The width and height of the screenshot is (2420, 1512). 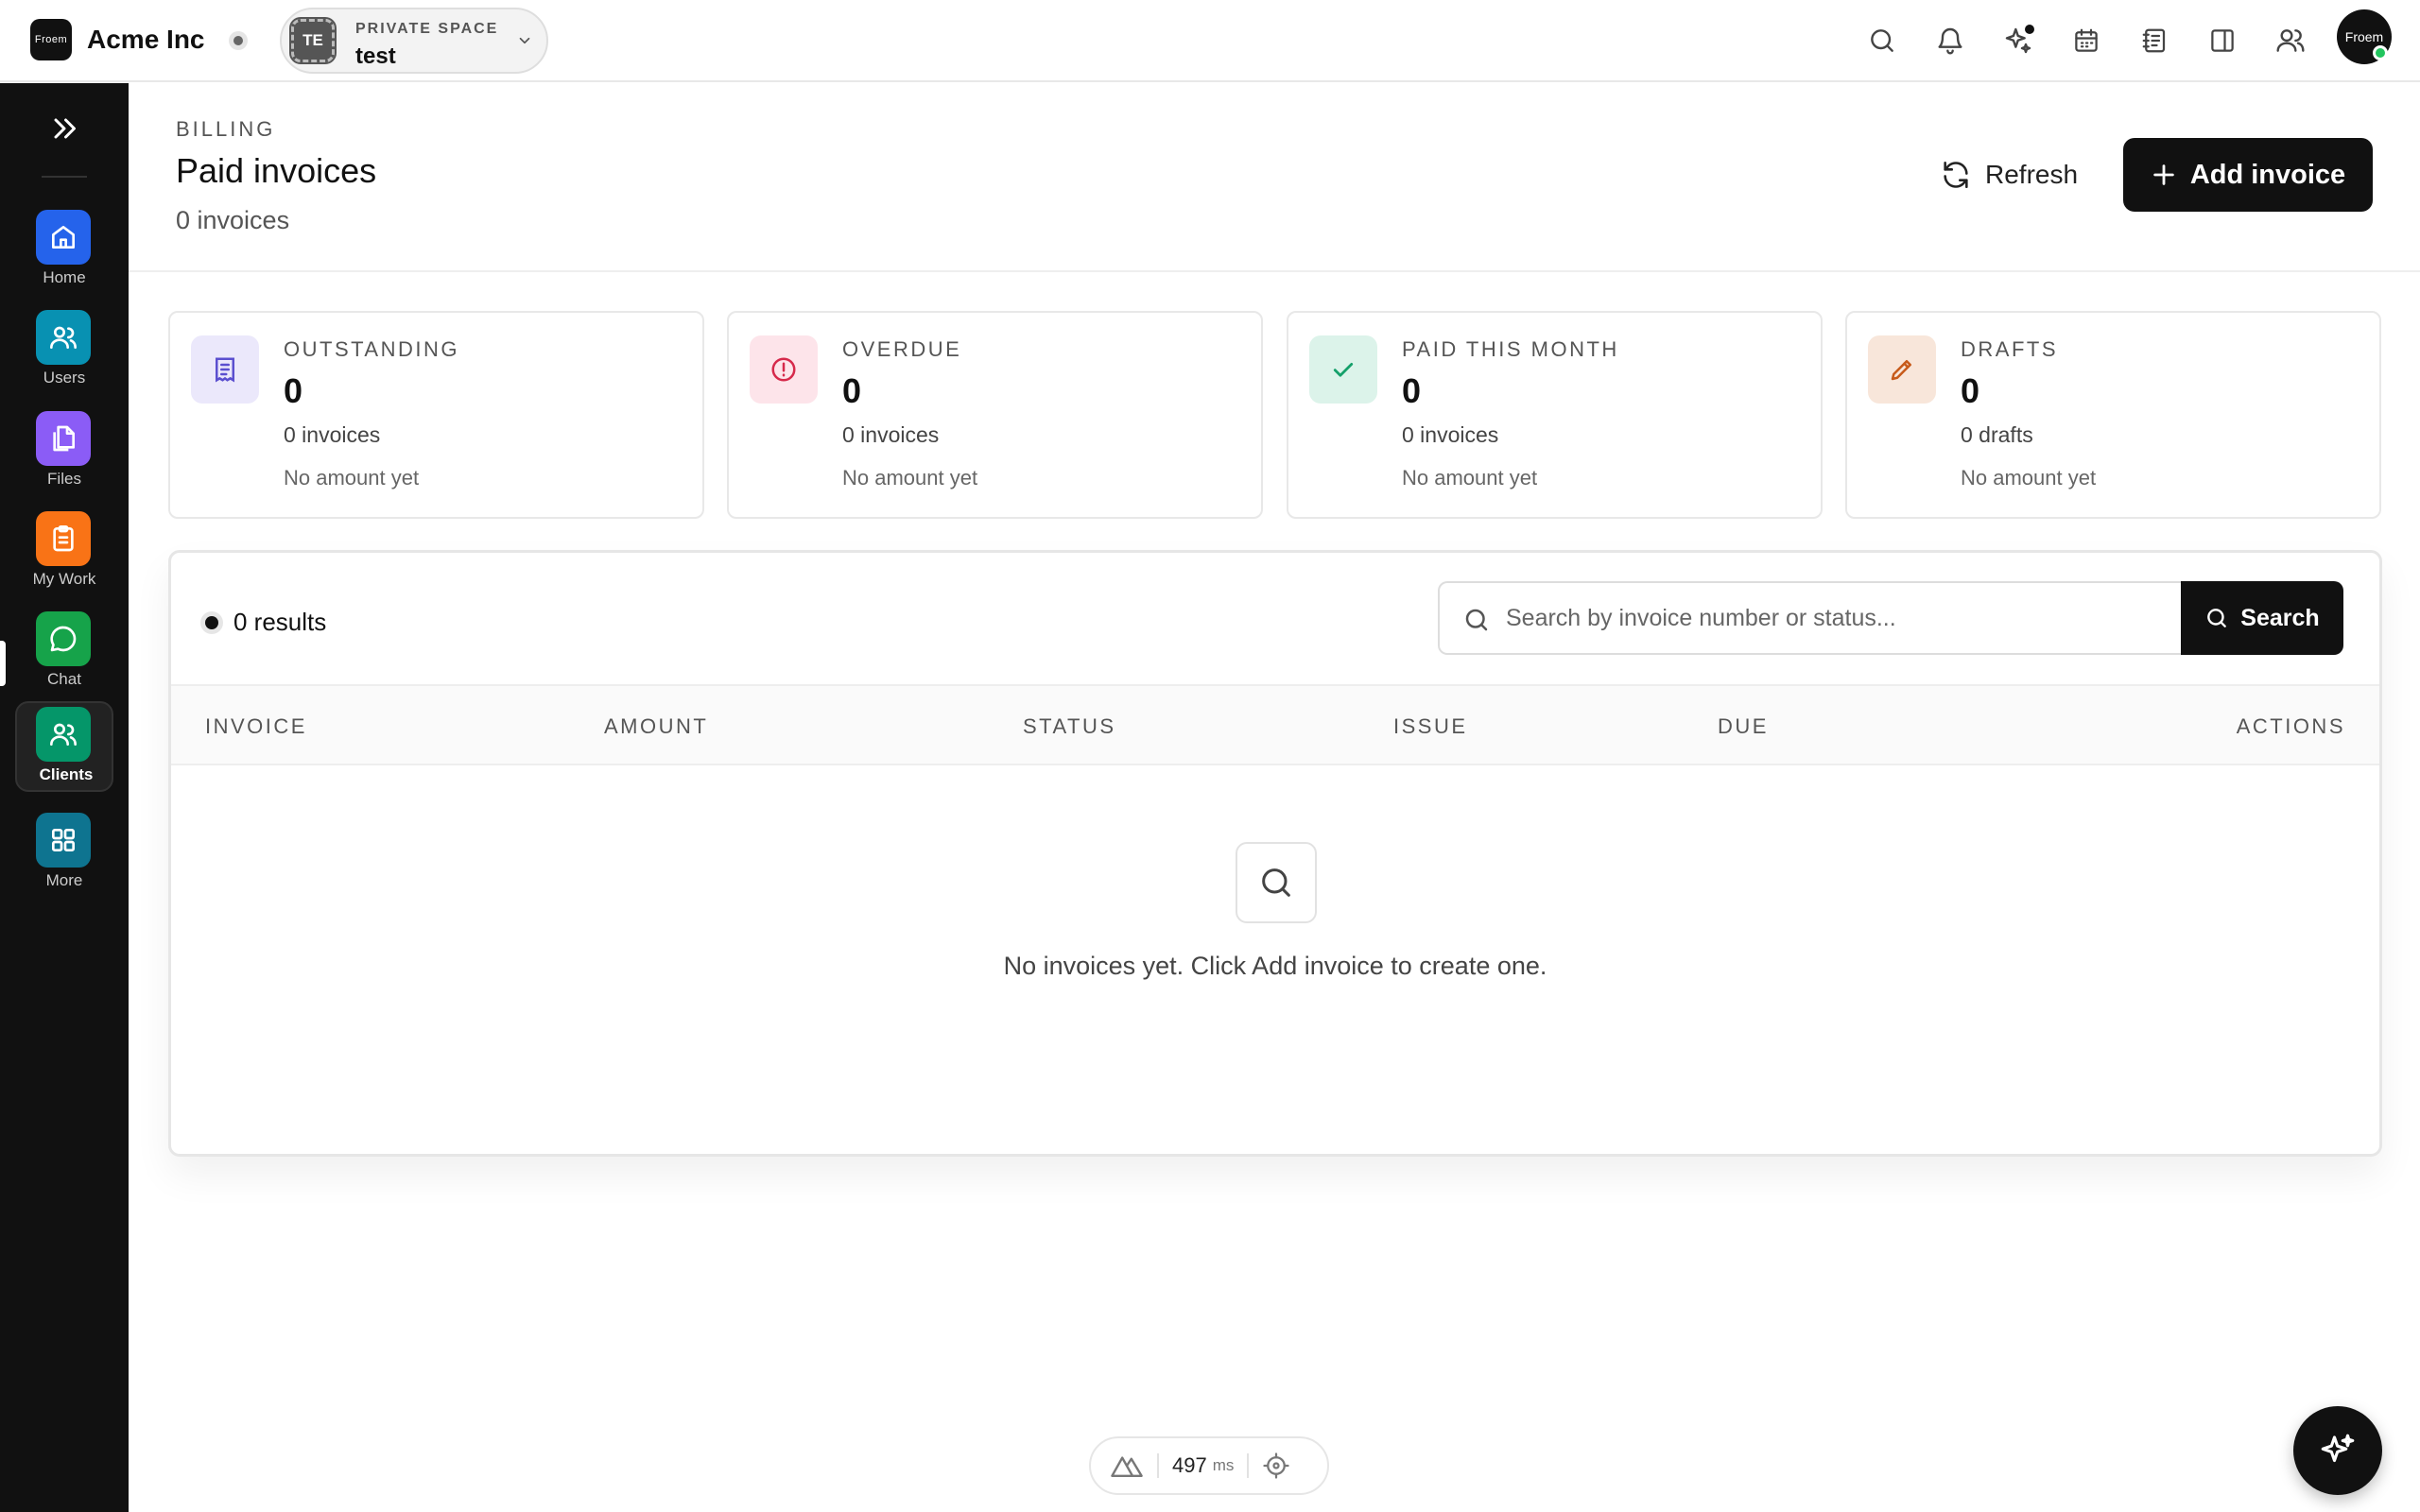 I want to click on column-header-actions: ACTIONS, so click(x=2290, y=726).